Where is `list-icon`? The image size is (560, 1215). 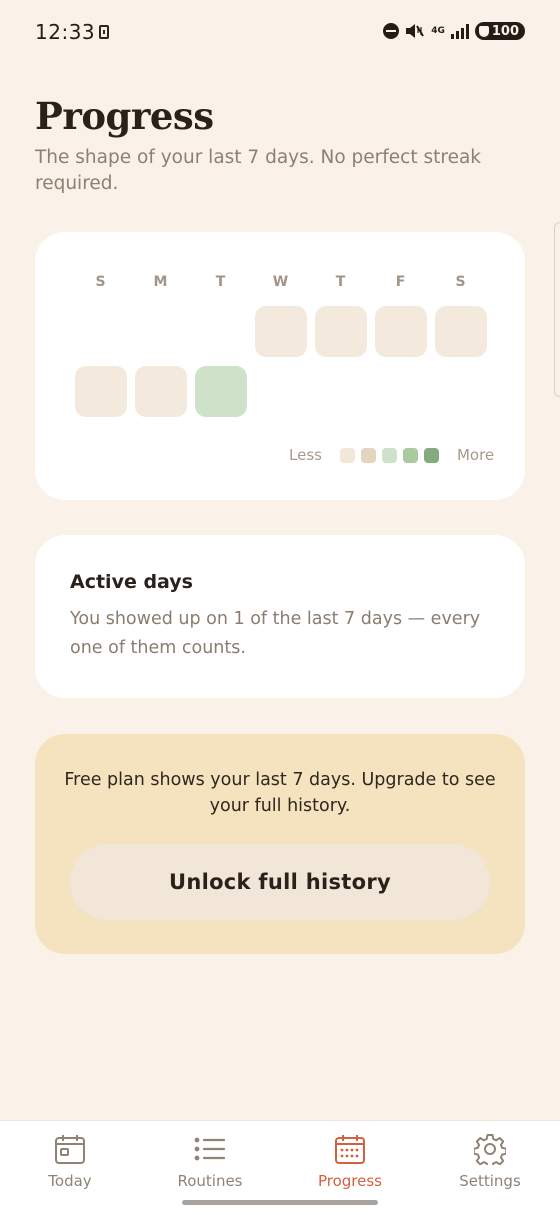 list-icon is located at coordinates (210, 1149).